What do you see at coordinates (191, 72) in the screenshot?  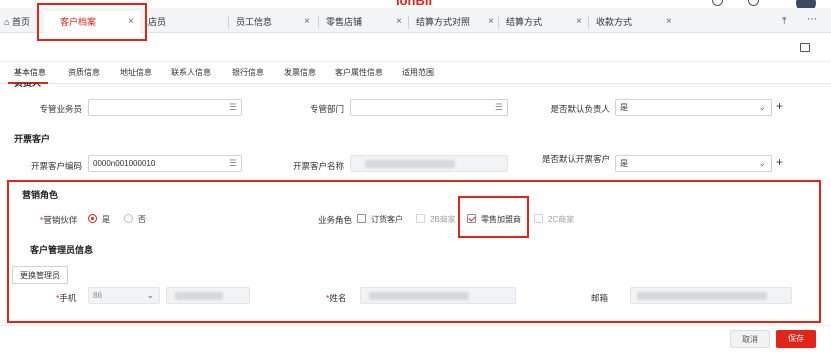 I see `subtab-contacts: 联系人信息` at bounding box center [191, 72].